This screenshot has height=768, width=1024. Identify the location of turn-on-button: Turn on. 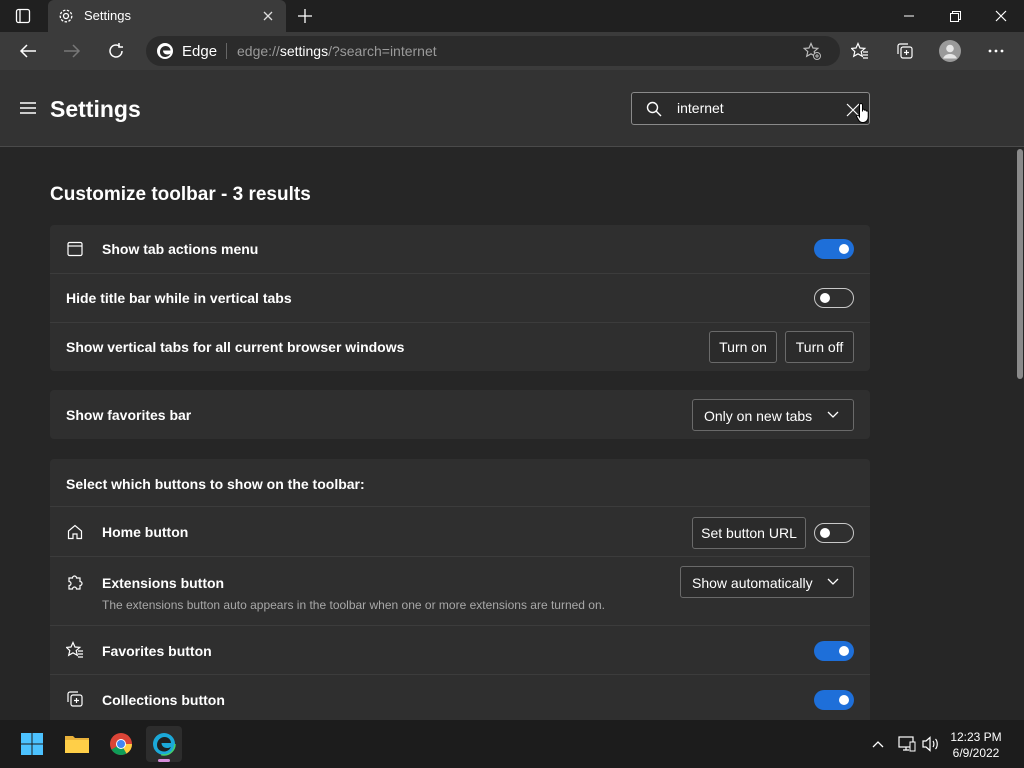
(743, 347).